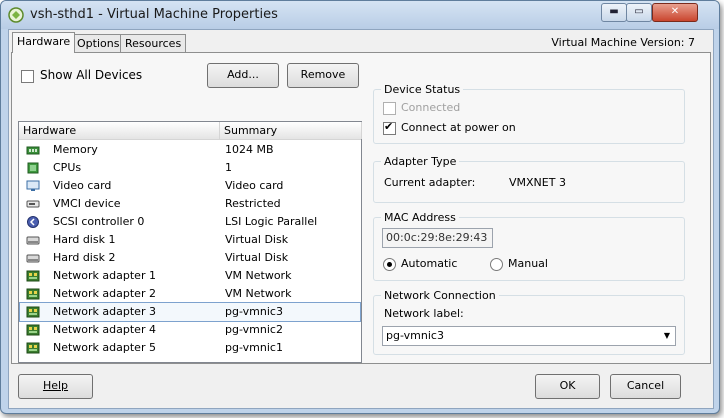 The width and height of the screenshot is (724, 418). What do you see at coordinates (614, 12) in the screenshot?
I see `minimize-button: ▬` at bounding box center [614, 12].